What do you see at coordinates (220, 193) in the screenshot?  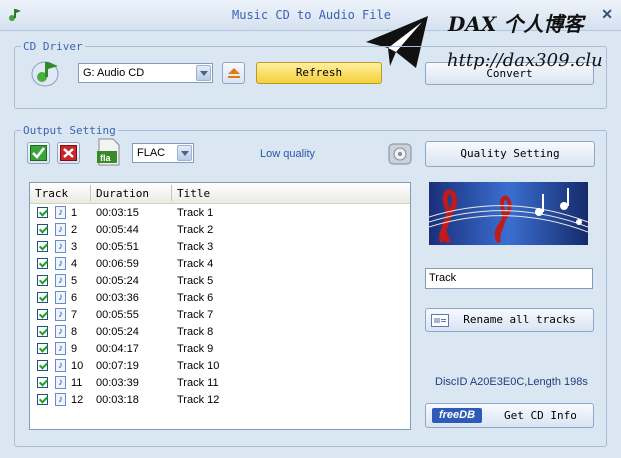 I see `track-list-header: Track Duration Title` at bounding box center [220, 193].